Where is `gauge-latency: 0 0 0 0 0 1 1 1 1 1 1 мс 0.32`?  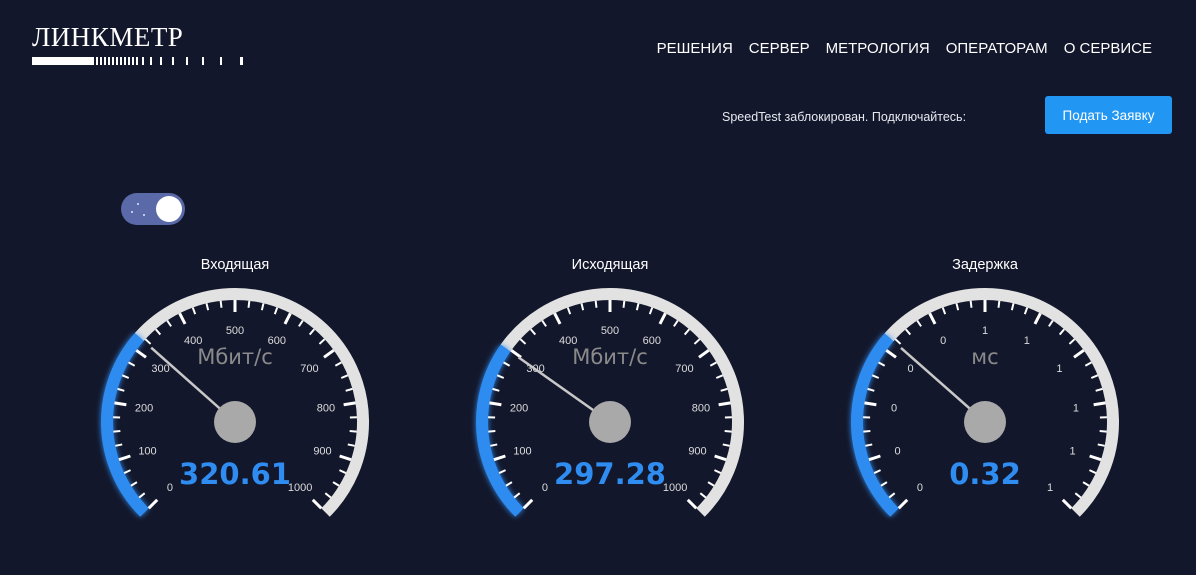
gauge-latency: 0 0 0 0 0 1 1 1 1 1 1 мс 0.32 is located at coordinates (985, 402).